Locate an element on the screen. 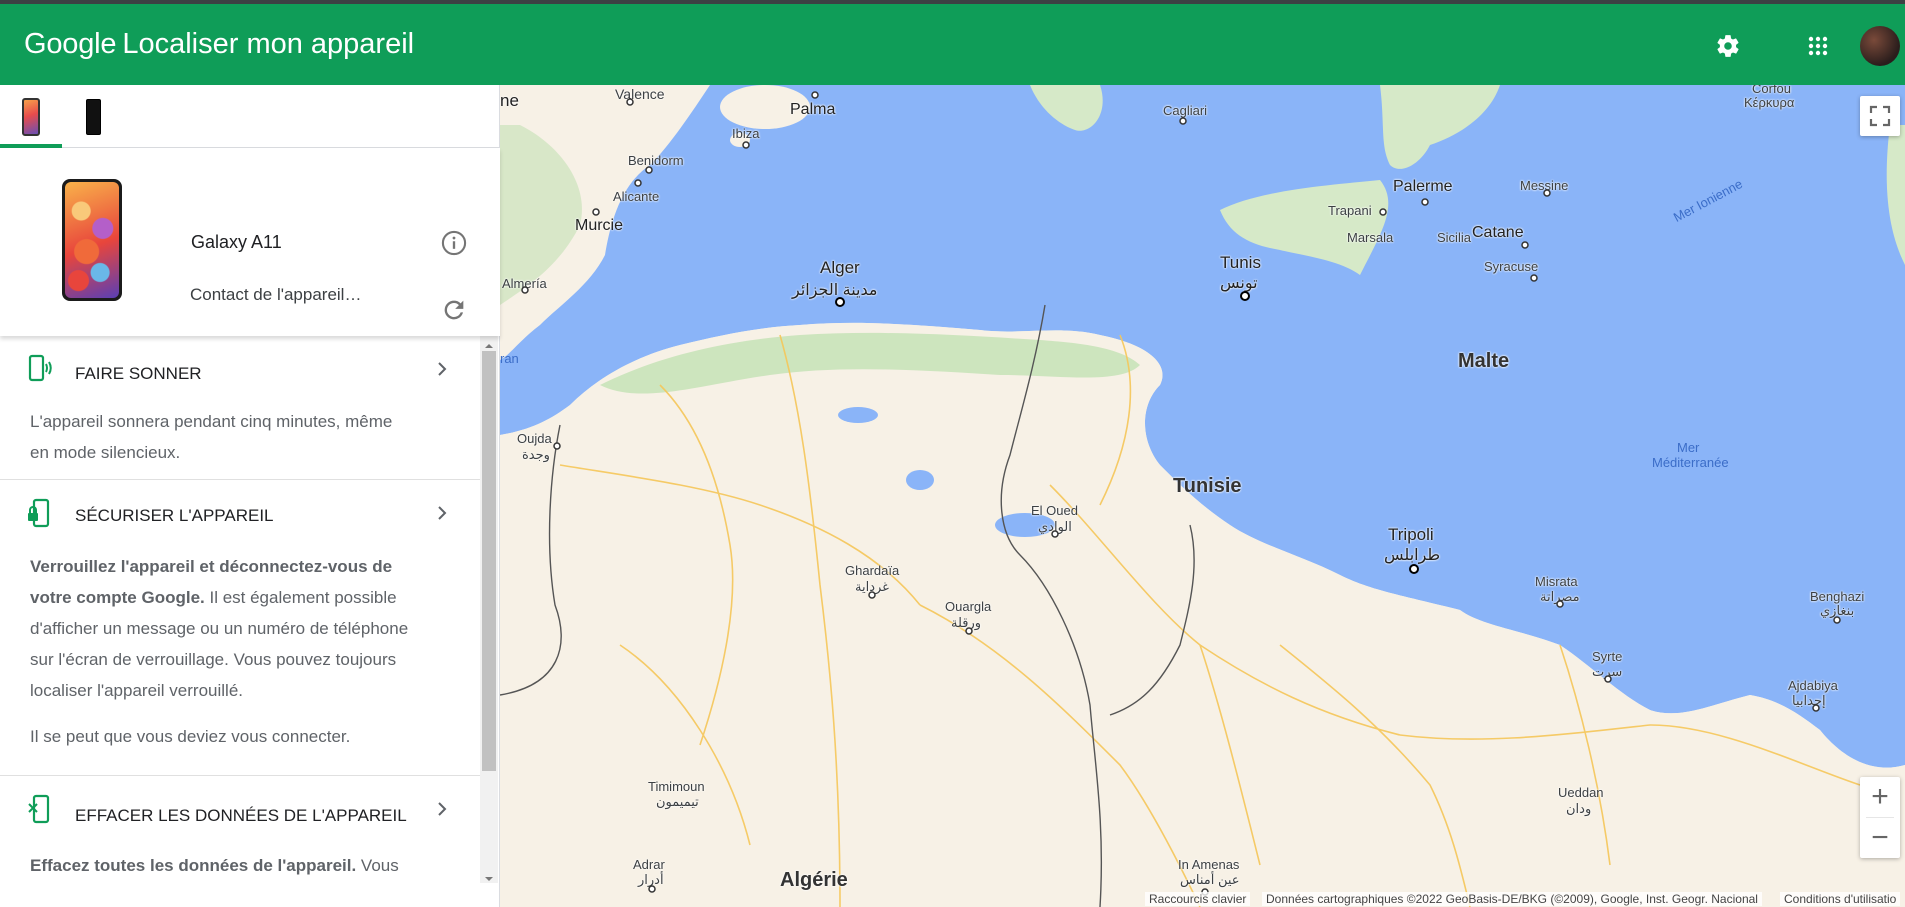 This screenshot has width=1905, height=907. map-label-tunis-ar: تونس is located at coordinates (1239, 283).